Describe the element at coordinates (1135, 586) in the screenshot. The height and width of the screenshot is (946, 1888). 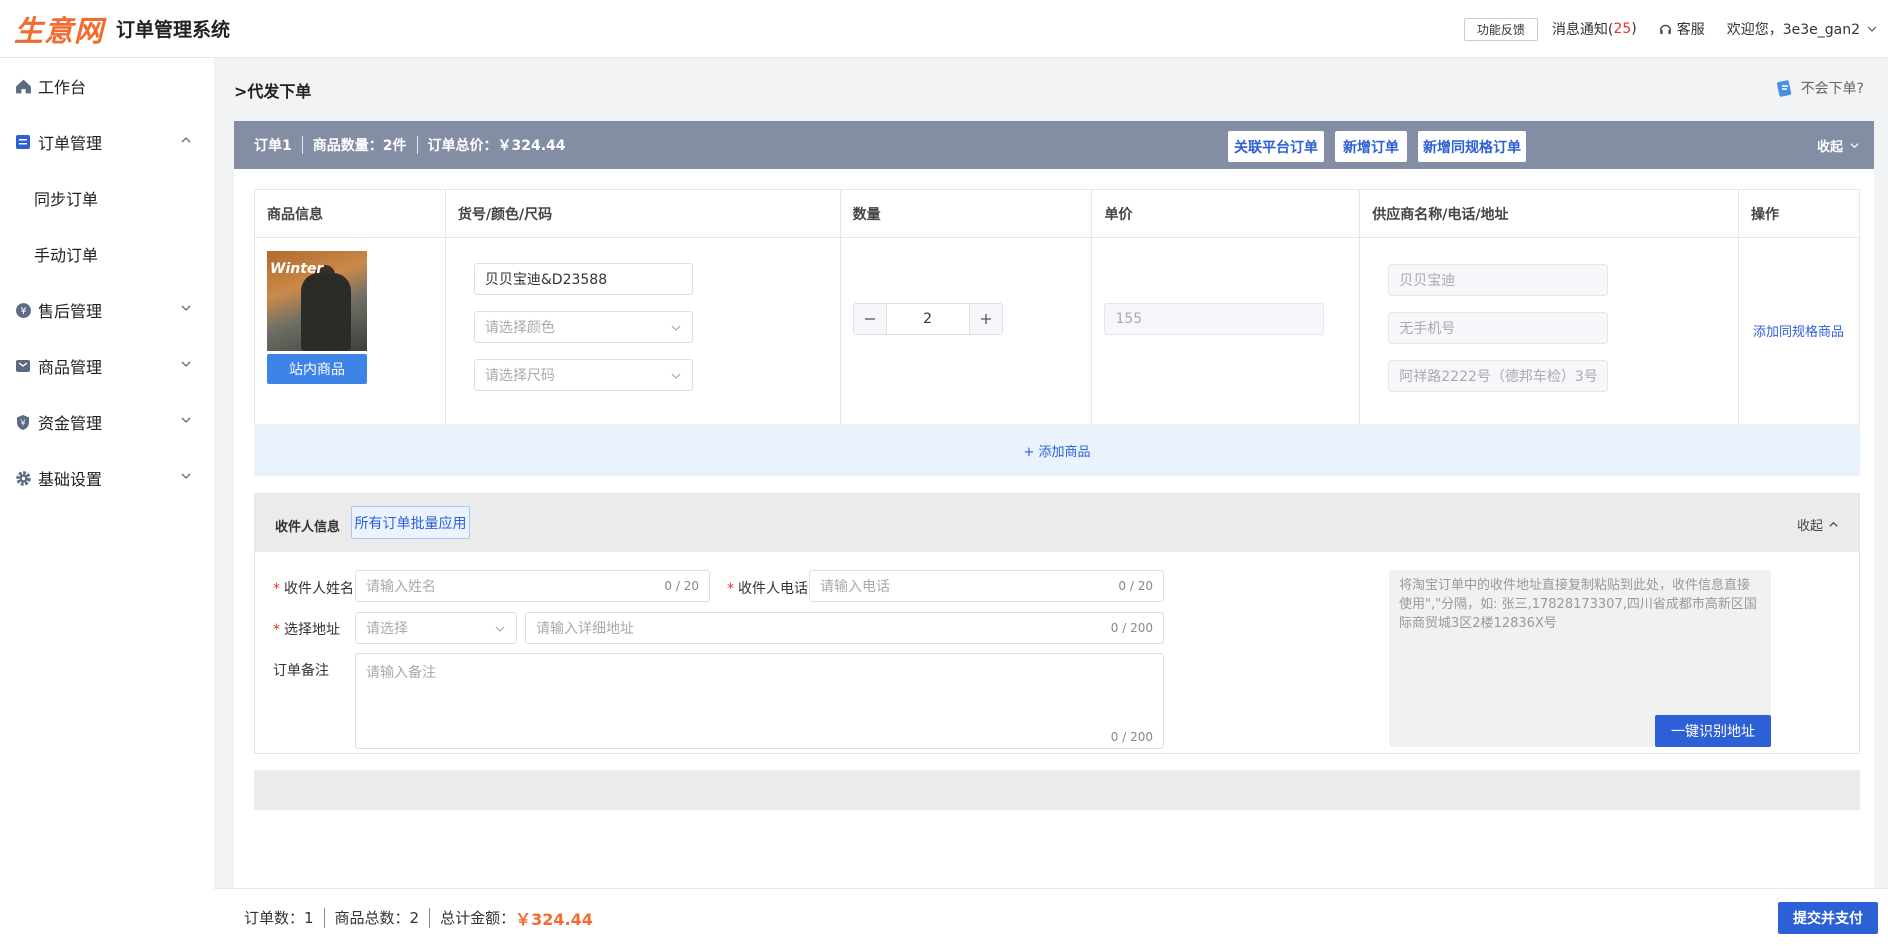
I see `phone-count: 0 / 20` at that location.